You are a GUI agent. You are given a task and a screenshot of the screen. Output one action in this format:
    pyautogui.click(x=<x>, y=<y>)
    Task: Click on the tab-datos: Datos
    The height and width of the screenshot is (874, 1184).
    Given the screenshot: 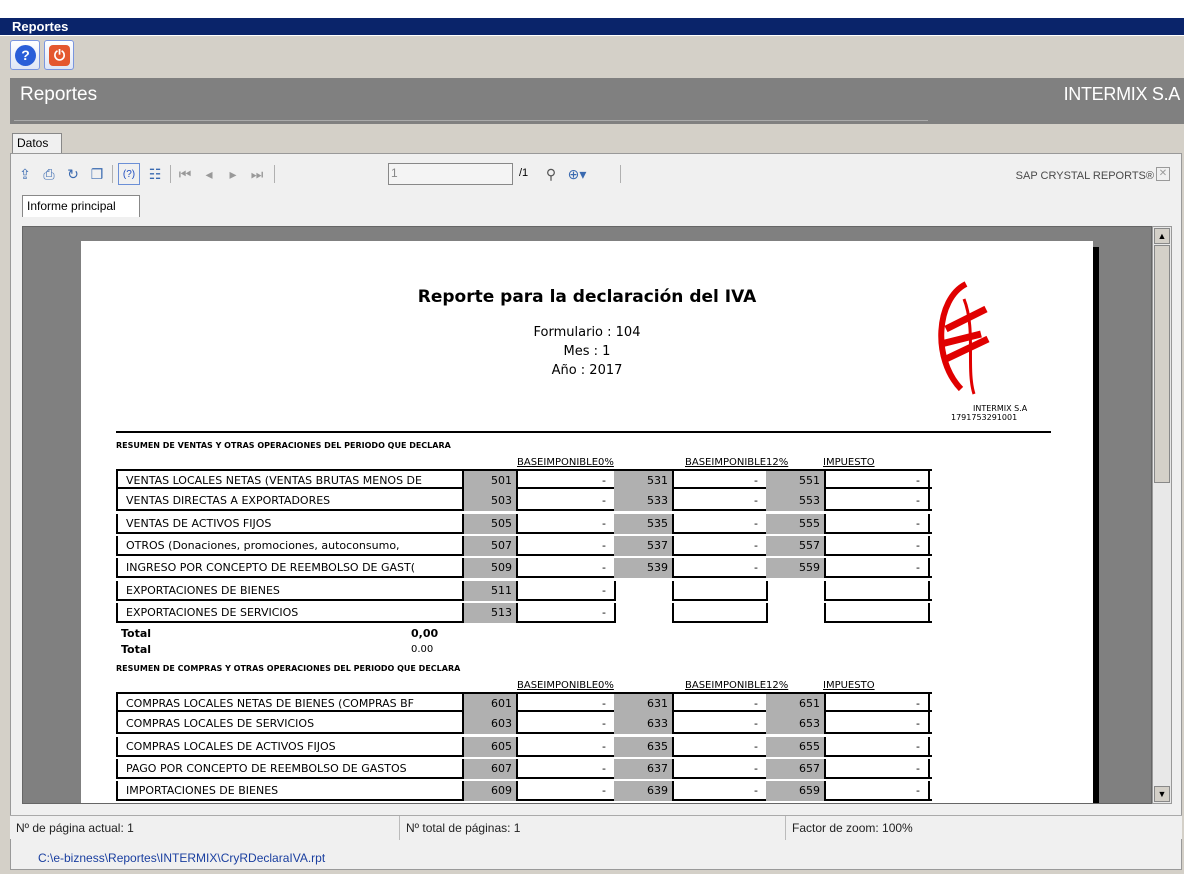 What is the action you would take?
    pyautogui.click(x=37, y=143)
    